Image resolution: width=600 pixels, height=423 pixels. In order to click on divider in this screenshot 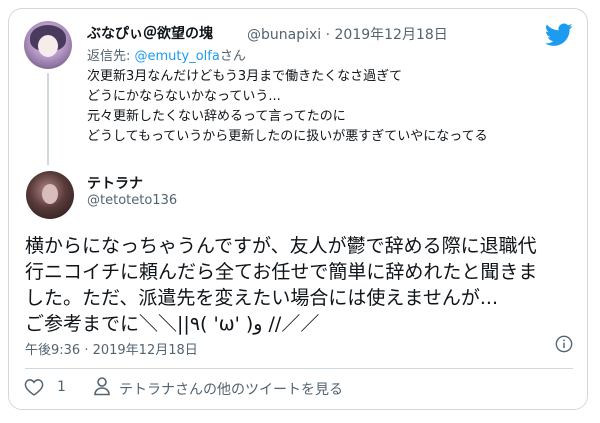, I will do `click(299, 368)`.